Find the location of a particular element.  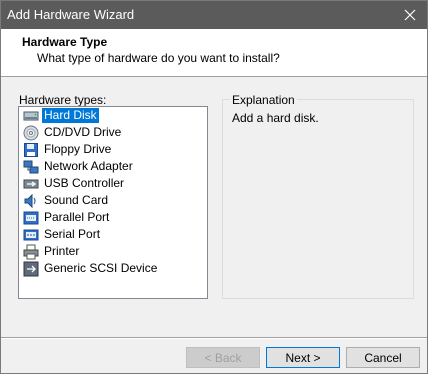

list-item-label: Printer is located at coordinates (62, 251).